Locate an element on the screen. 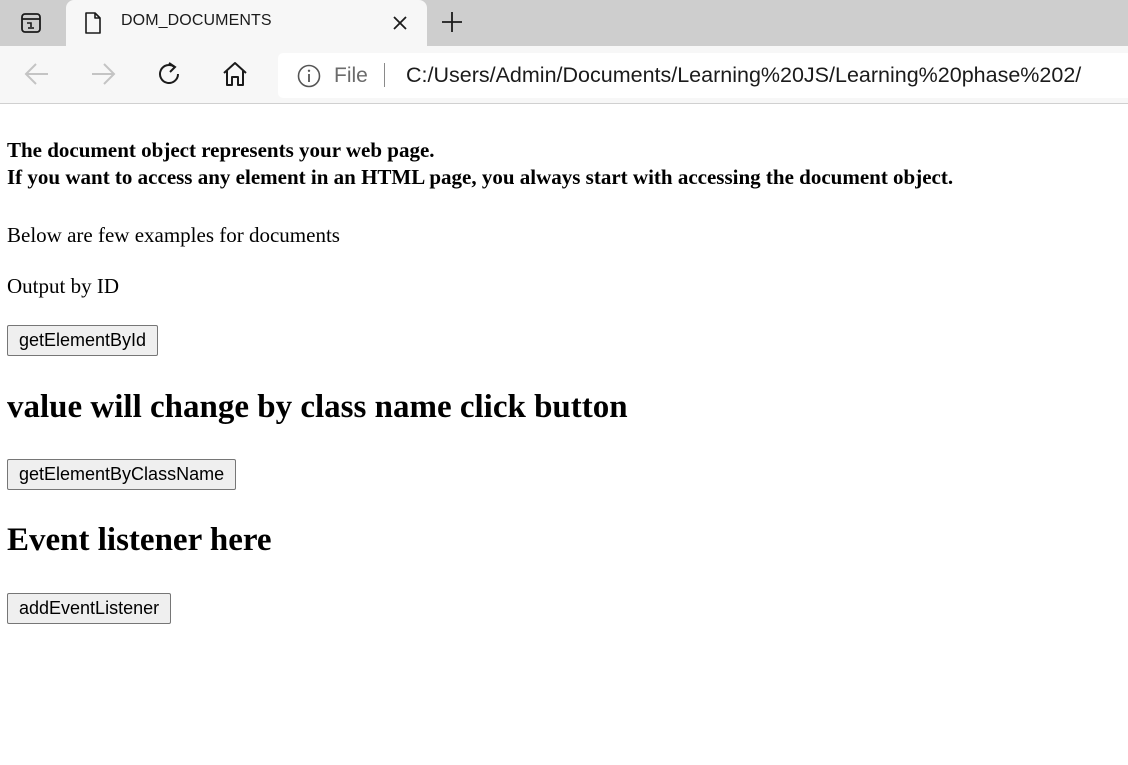 Image resolution: width=1128 pixels, height=765 pixels. active-tab: DOM_DOCUMENTS is located at coordinates (246, 23).